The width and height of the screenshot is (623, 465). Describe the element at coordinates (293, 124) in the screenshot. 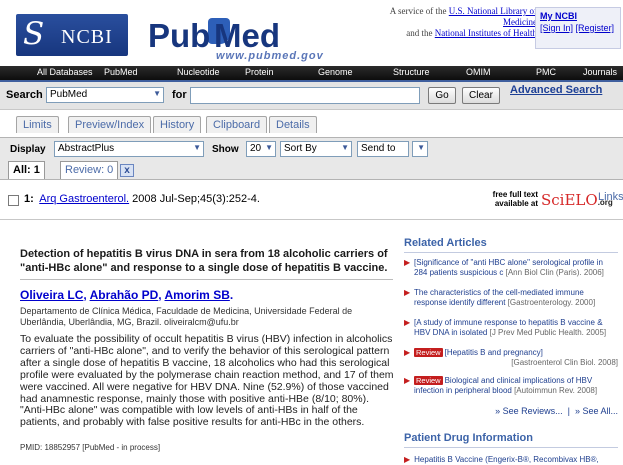

I see `tab-details: Details` at that location.